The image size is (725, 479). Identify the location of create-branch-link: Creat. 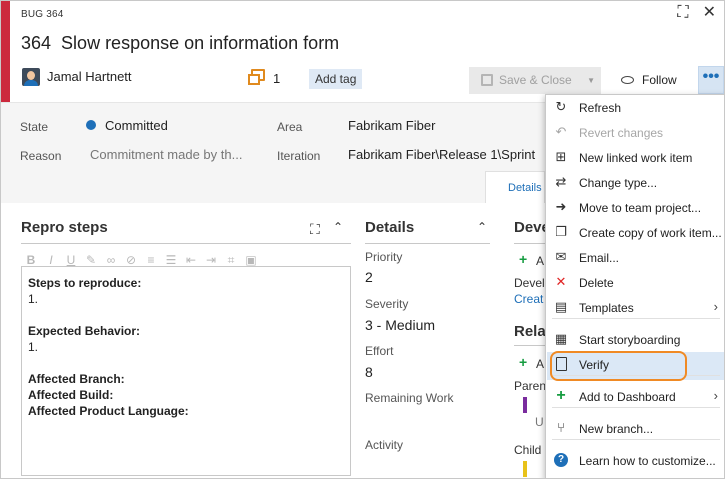
(528, 299).